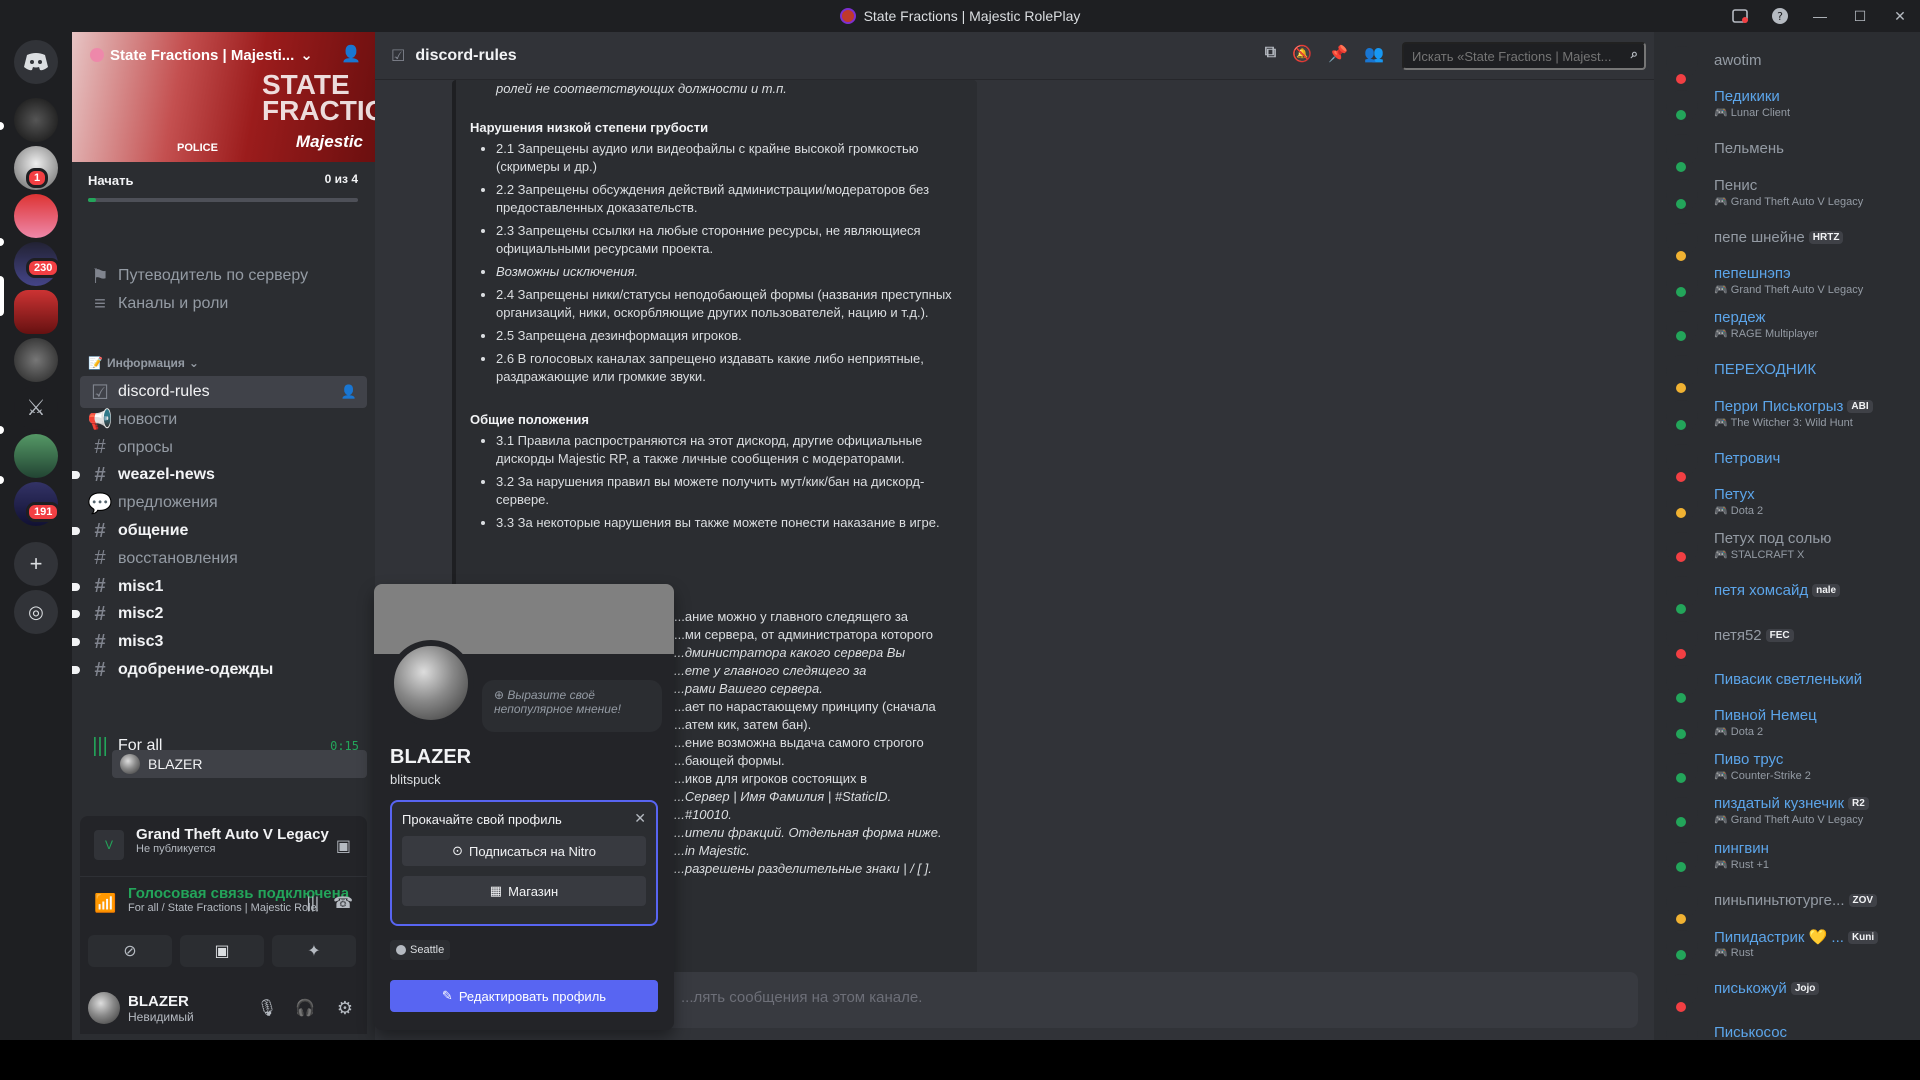  Describe the element at coordinates (1791, 770) in the screenshot. I see `member-item: Пиво трус 🎮 Counter-Strike 2` at that location.